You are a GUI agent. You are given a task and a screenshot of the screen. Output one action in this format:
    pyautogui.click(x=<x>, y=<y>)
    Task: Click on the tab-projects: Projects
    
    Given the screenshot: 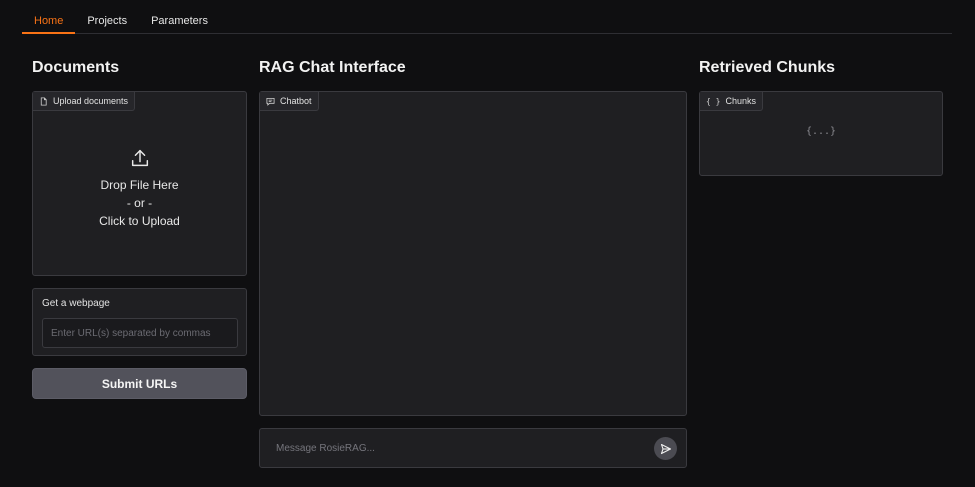 What is the action you would take?
    pyautogui.click(x=107, y=22)
    